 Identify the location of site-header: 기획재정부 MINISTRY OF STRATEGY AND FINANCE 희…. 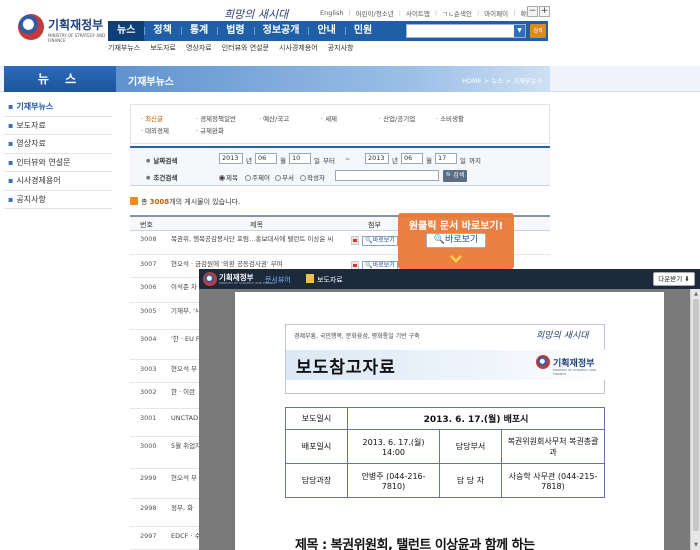
(350, 31).